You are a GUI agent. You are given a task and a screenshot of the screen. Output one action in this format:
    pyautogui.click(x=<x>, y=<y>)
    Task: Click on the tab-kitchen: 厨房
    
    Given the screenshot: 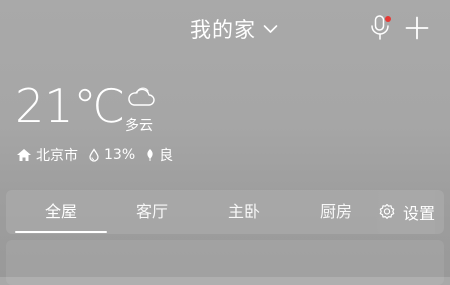 What is the action you would take?
    pyautogui.click(x=336, y=212)
    